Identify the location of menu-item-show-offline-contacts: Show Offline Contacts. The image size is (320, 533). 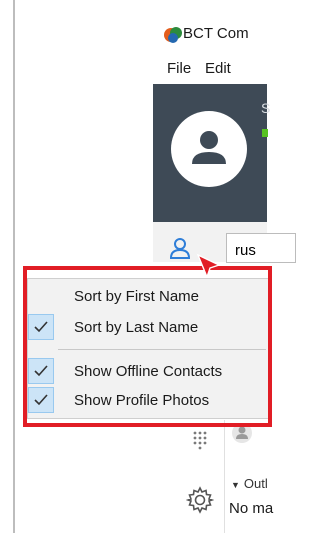
(148, 371).